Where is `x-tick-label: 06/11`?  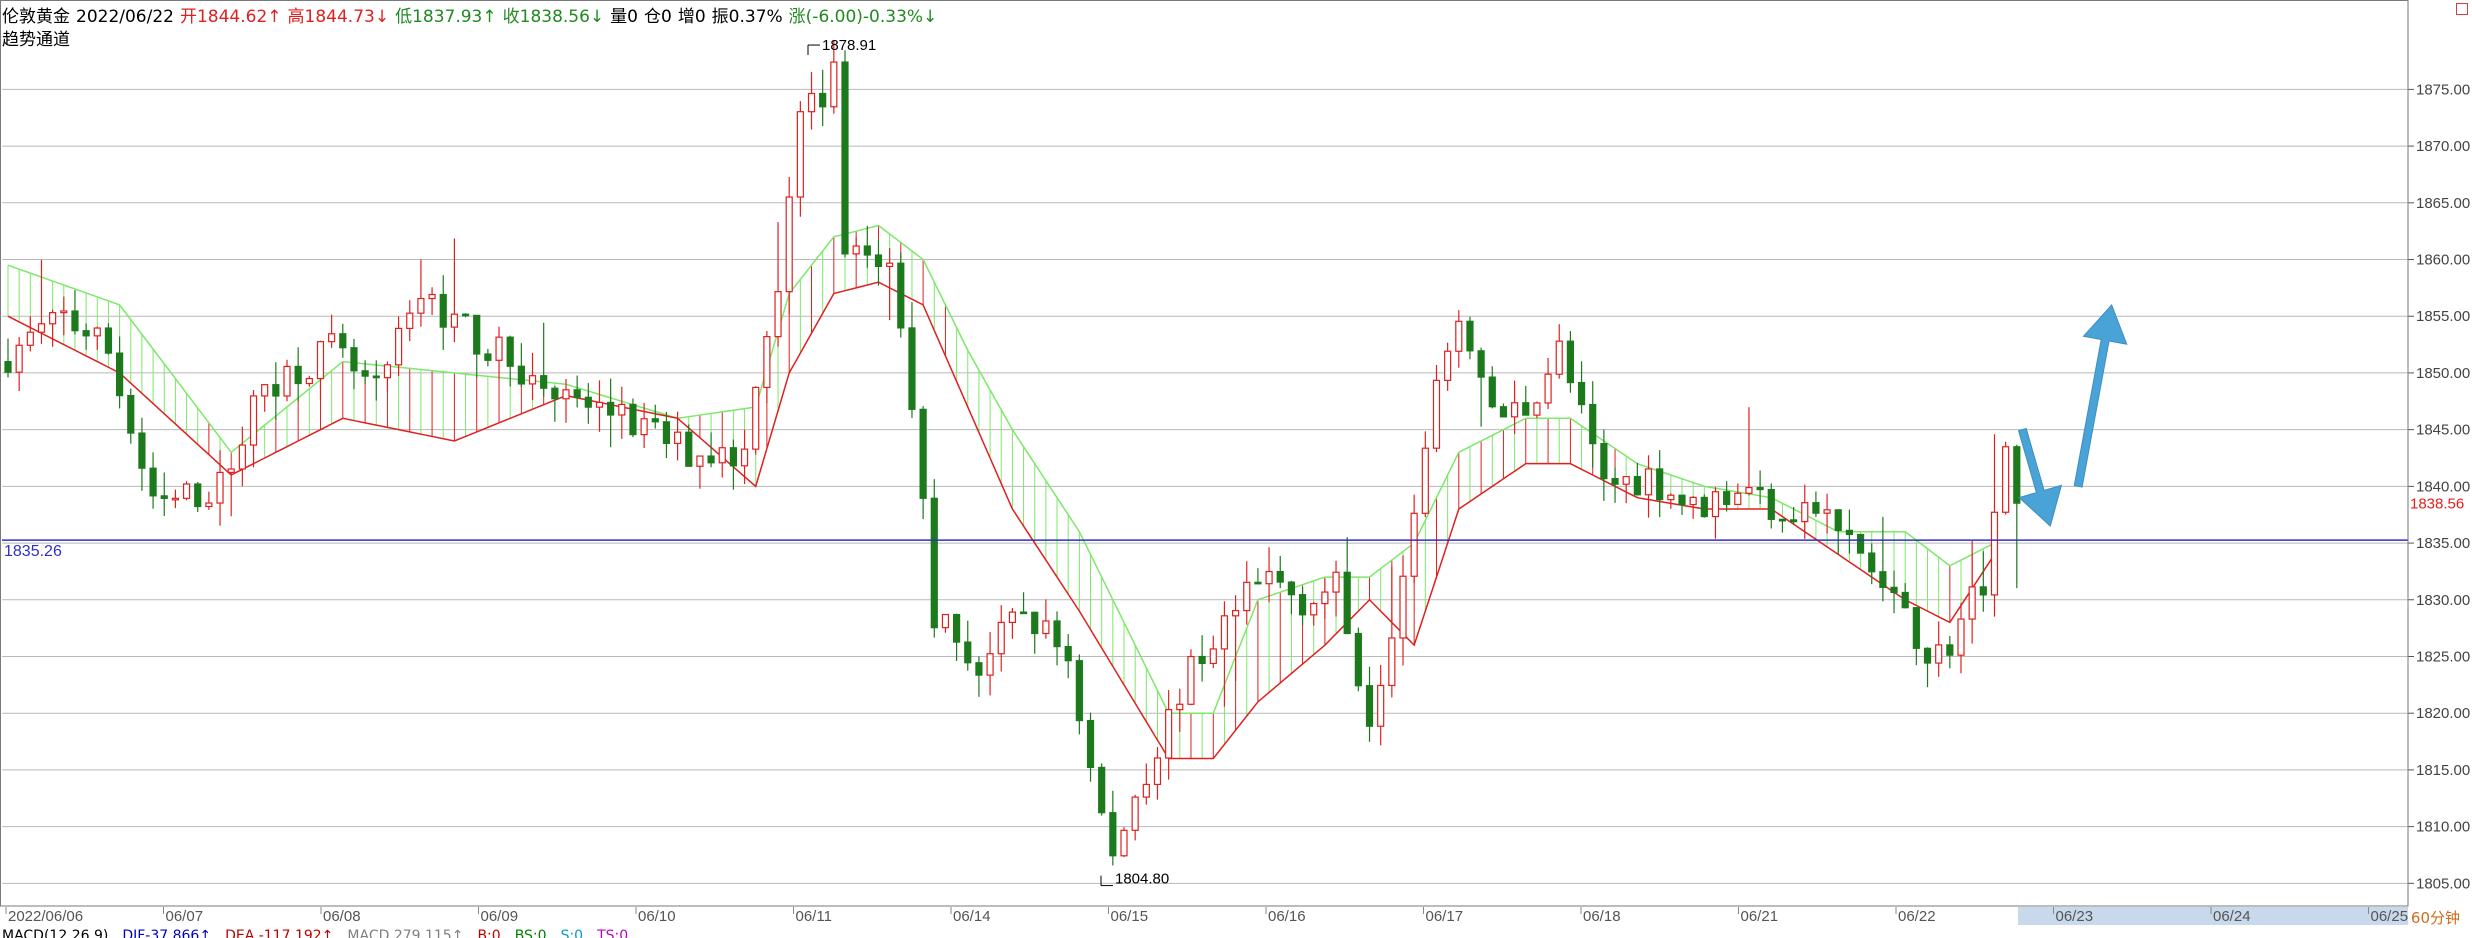 x-tick-label: 06/11 is located at coordinates (814, 916).